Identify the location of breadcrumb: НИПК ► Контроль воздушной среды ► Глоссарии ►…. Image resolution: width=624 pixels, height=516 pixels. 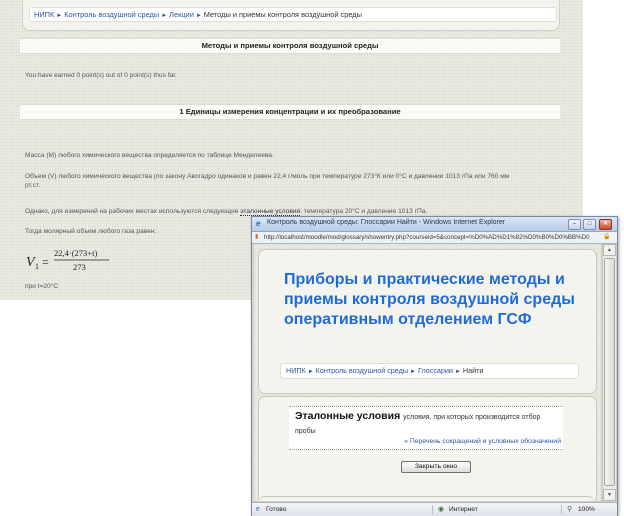
(429, 371).